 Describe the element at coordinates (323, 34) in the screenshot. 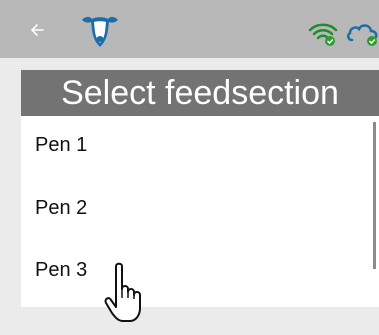

I see `wifi-icon` at that location.